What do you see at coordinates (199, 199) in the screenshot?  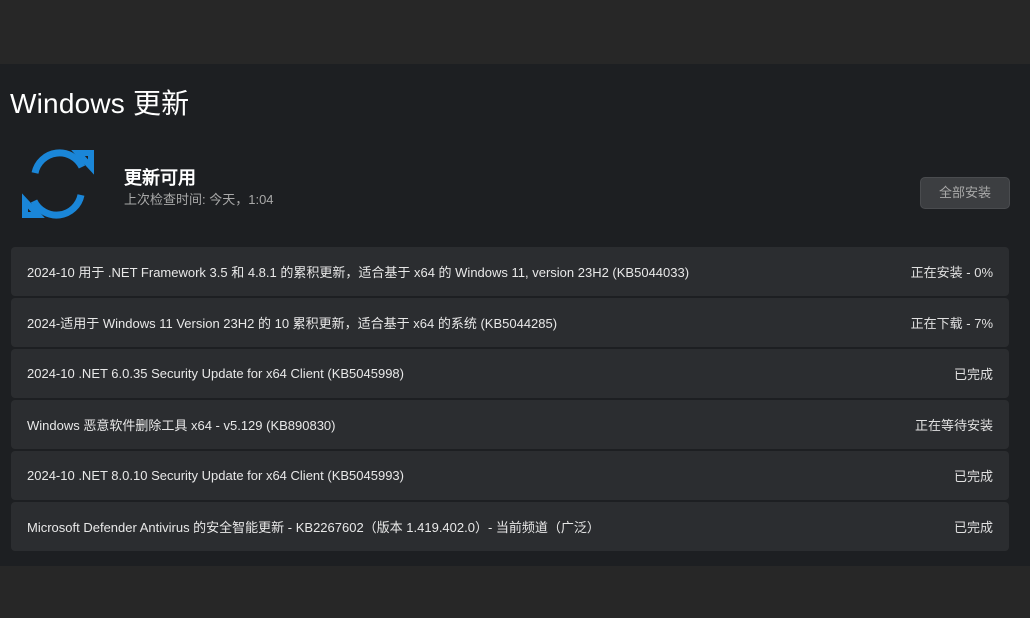 I see `last-check-time: 上次检查时间: 今天，1:04` at bounding box center [199, 199].